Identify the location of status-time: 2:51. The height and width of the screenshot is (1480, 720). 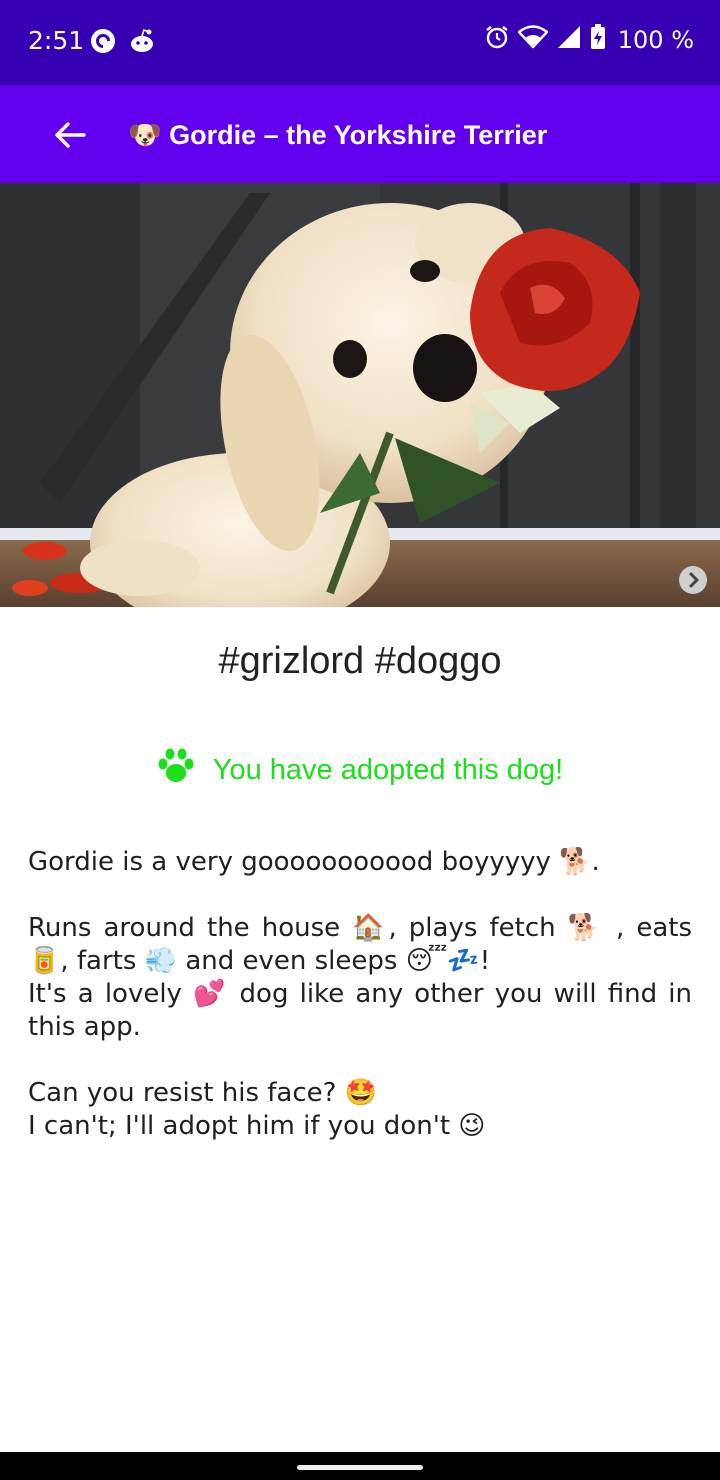
(56, 40).